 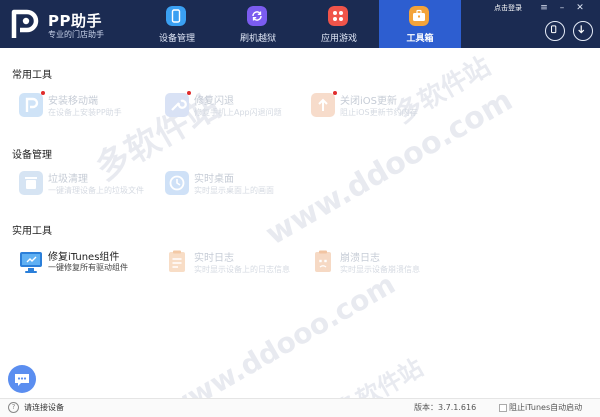 I want to click on download-icon, so click(x=581, y=29).